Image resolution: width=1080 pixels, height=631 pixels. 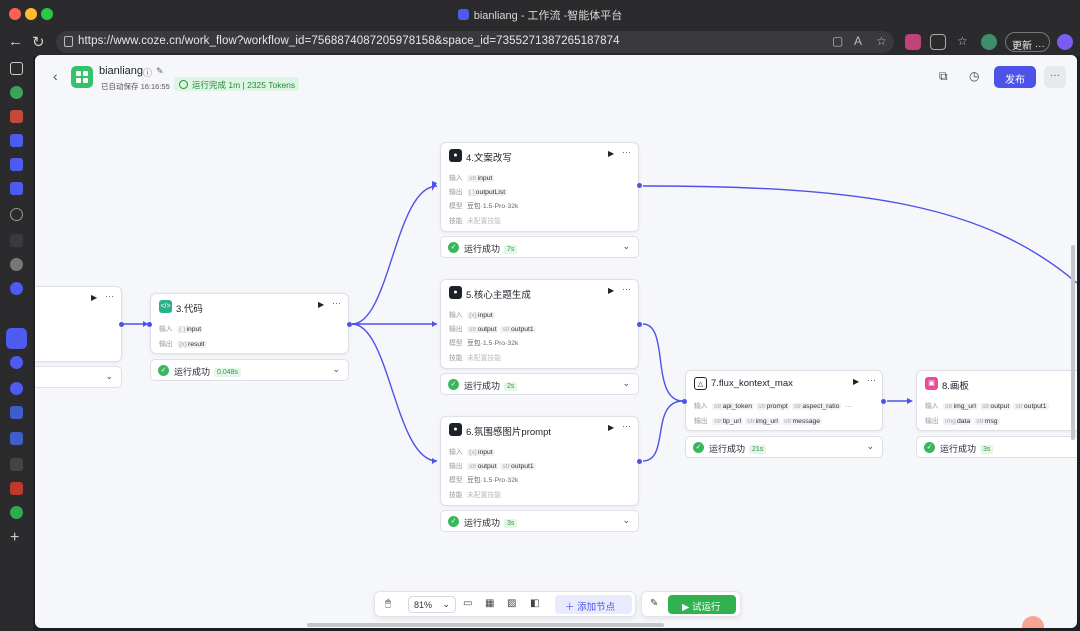 What do you see at coordinates (349, 324) in the screenshot?
I see `node-3-output-port` at bounding box center [349, 324].